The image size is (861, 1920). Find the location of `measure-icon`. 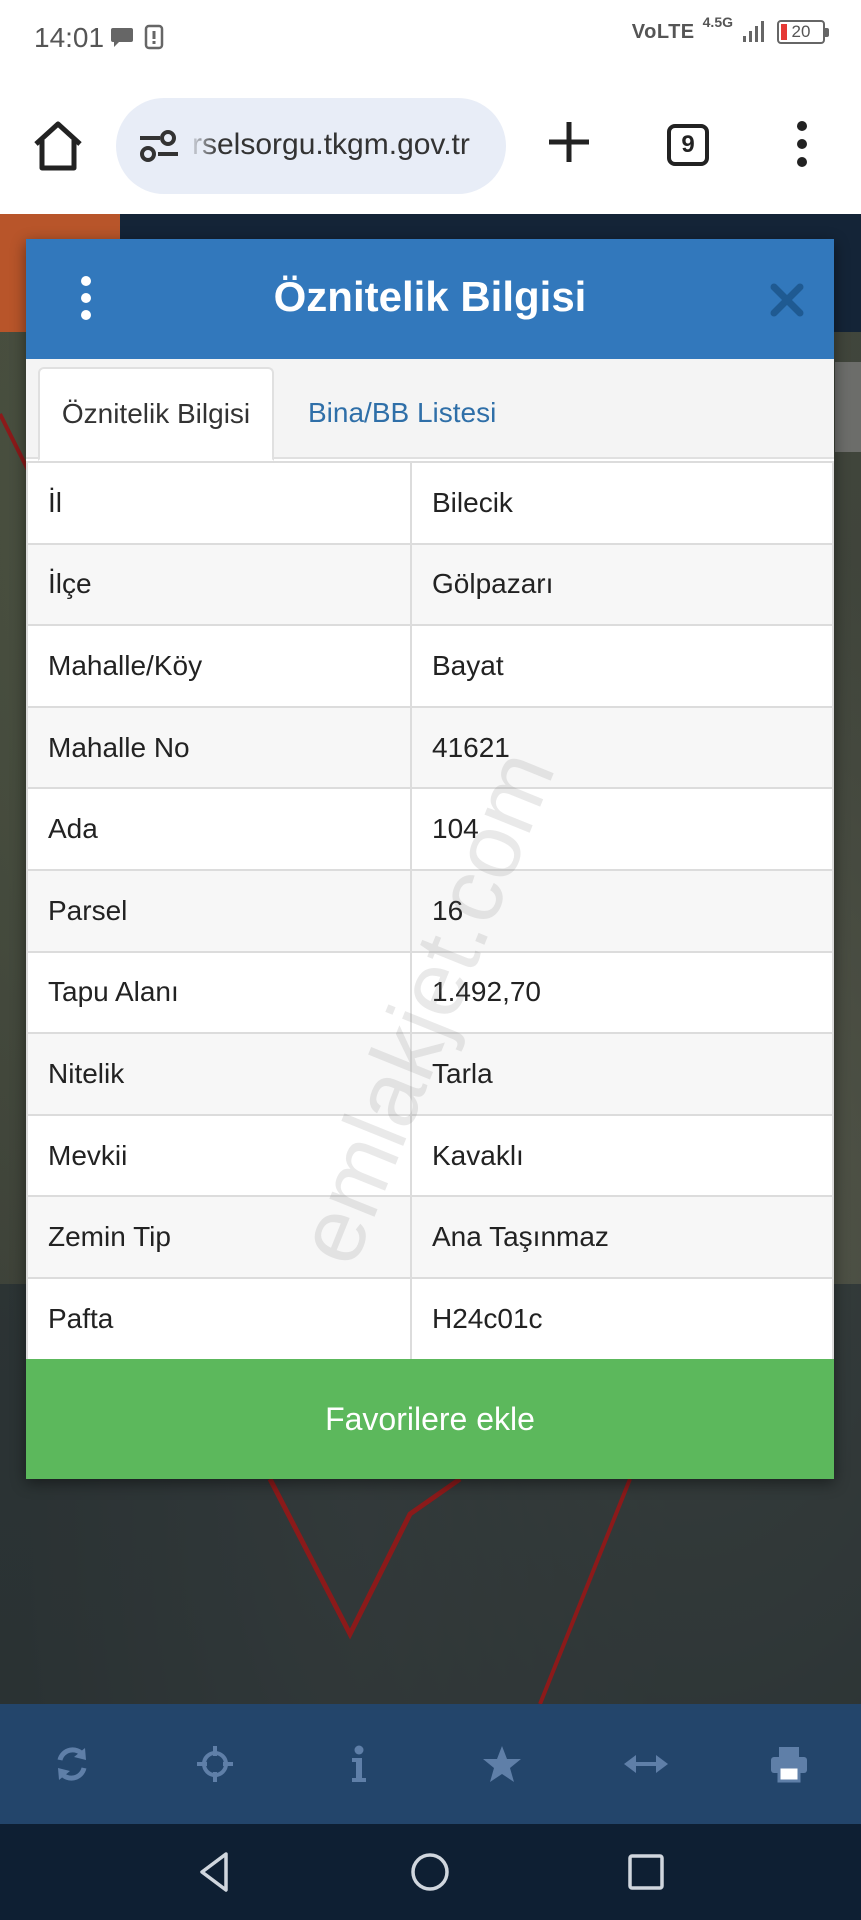

measure-icon is located at coordinates (646, 1764).